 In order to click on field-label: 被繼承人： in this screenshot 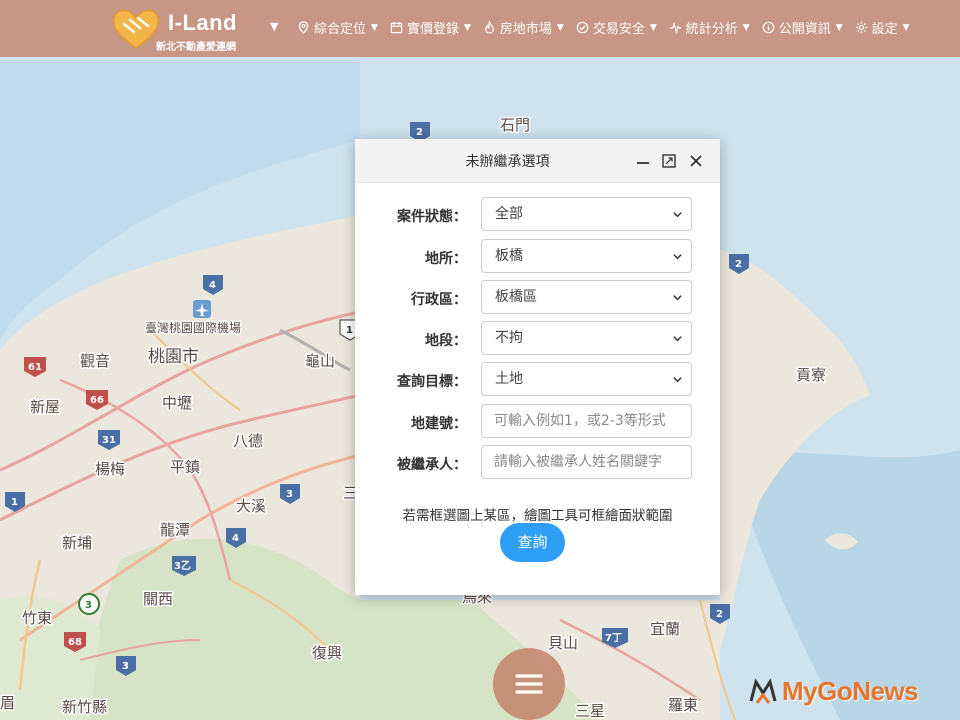, I will do `click(432, 465)`.